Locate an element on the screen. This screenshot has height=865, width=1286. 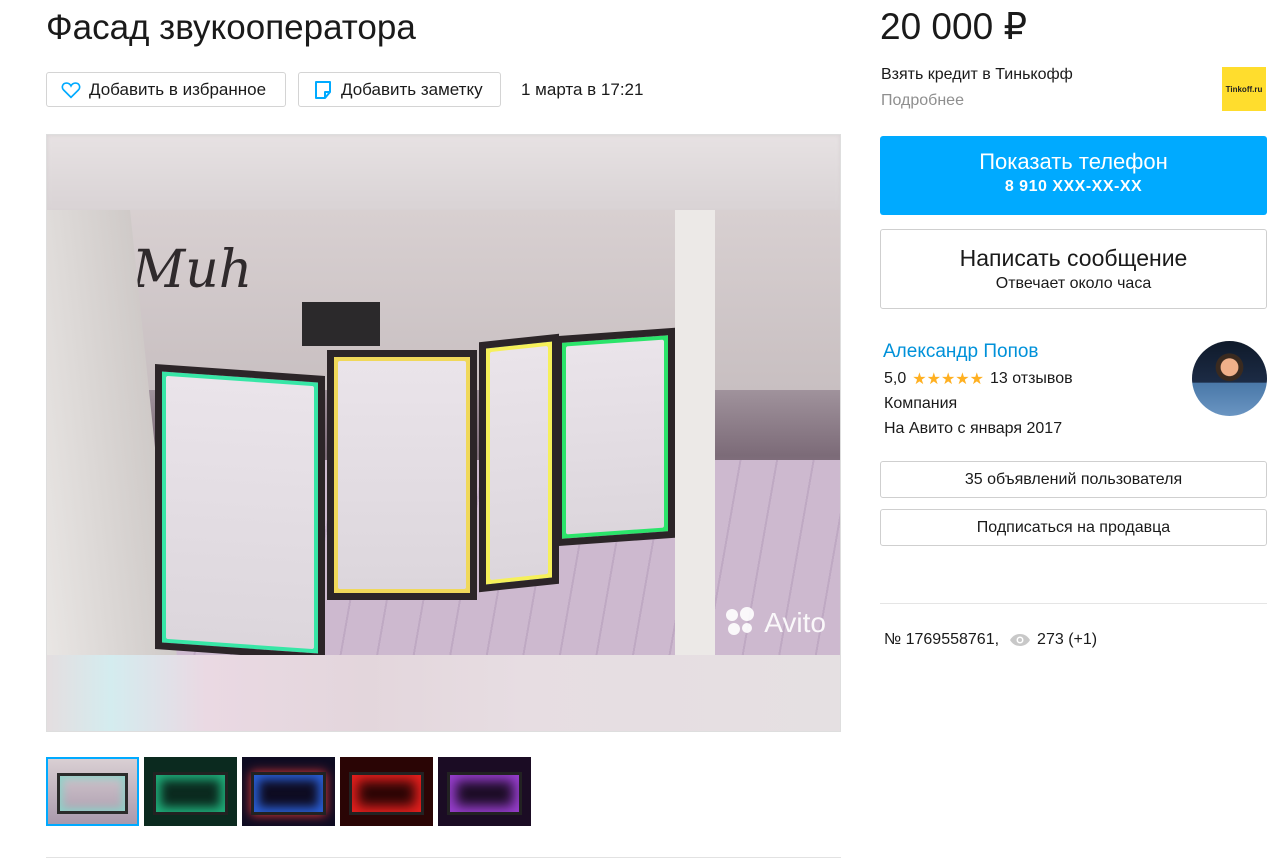
watermark-text: Avito is located at coordinates (795, 622).